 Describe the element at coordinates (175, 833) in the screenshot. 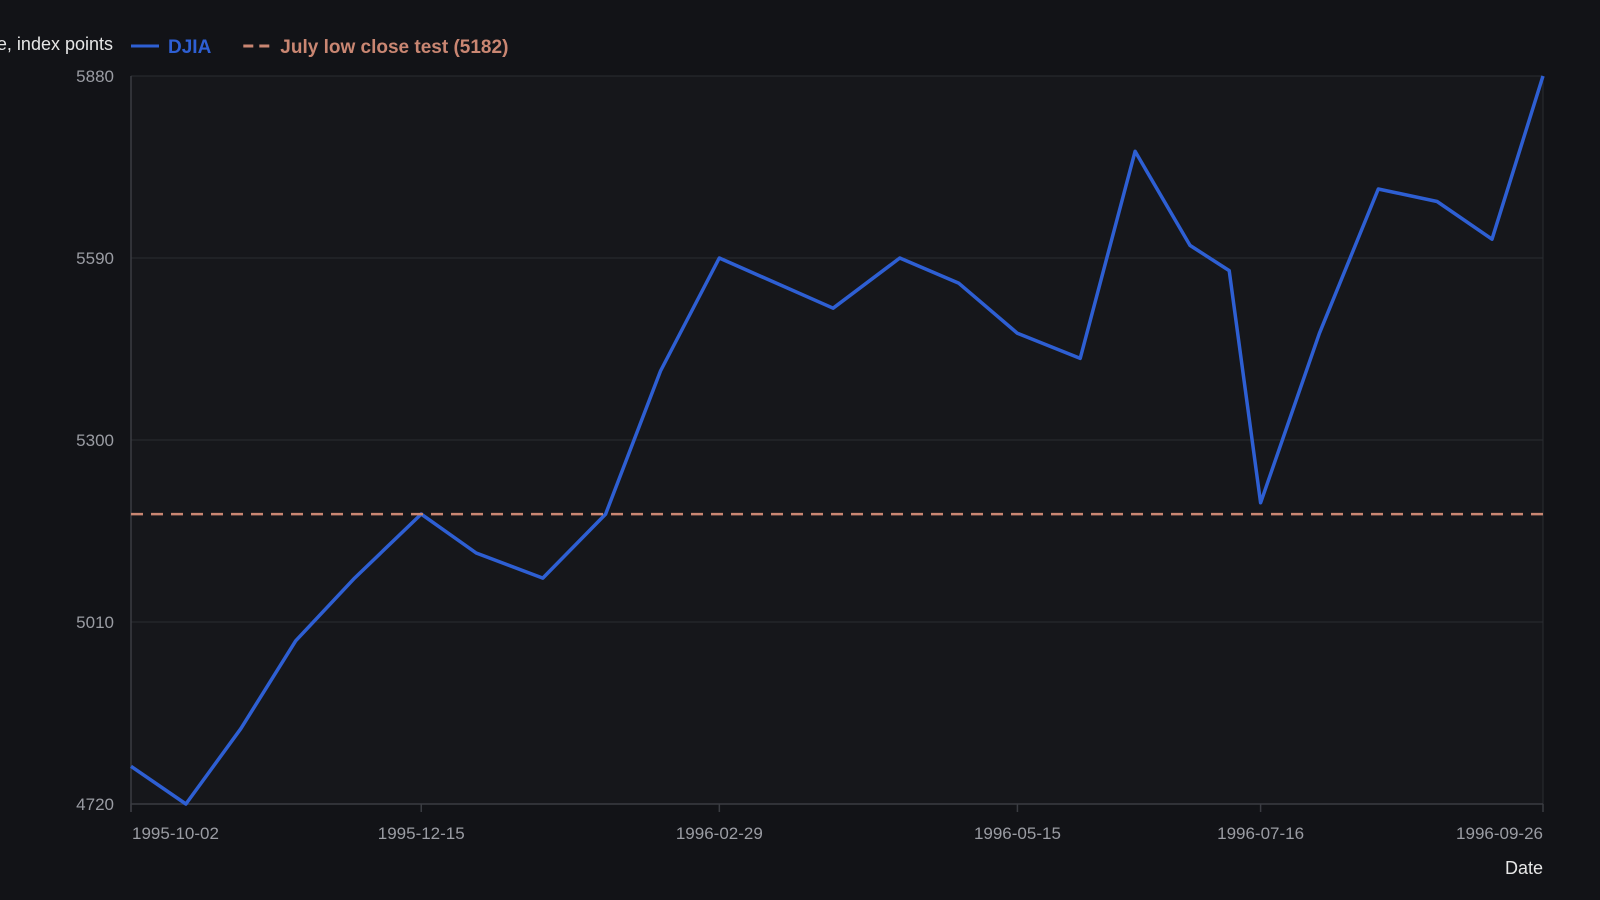

I see `x-tick-label: 1995-10-02` at that location.